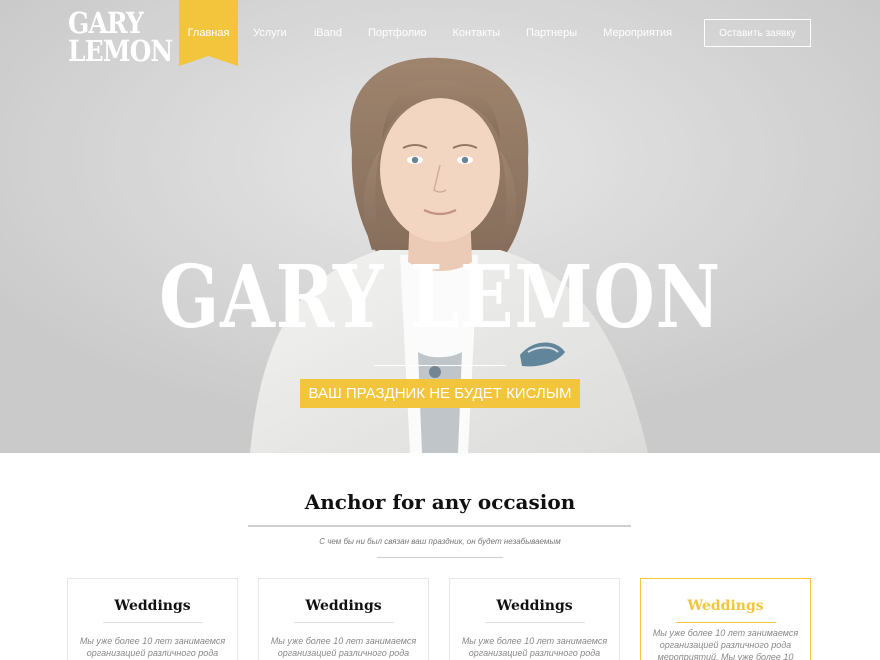  Describe the element at coordinates (440, 365) in the screenshot. I see `hero-divider` at that location.